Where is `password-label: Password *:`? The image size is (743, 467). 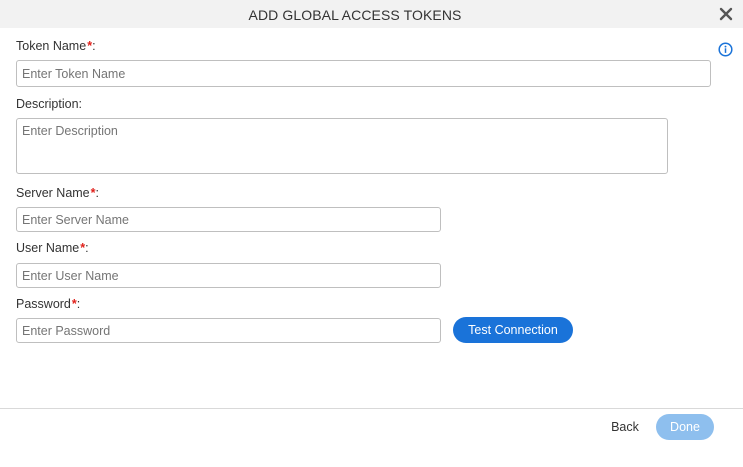
password-label: Password *: is located at coordinates (48, 304).